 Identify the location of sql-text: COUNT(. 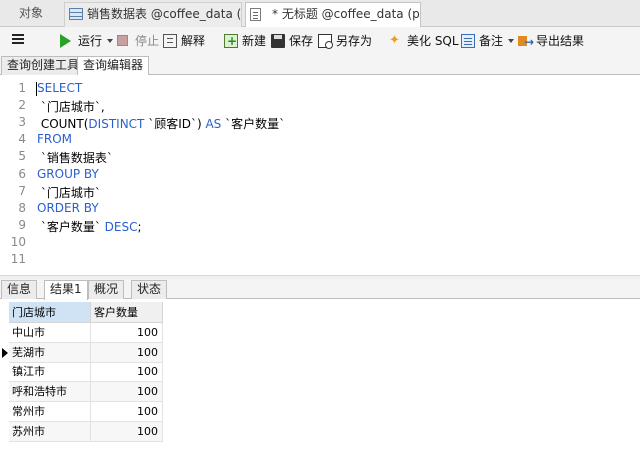
(63, 124).